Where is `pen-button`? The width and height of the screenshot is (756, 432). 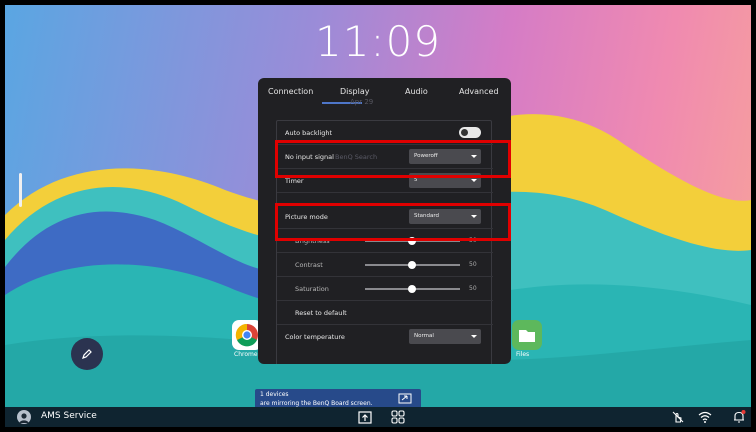 pen-button is located at coordinates (87, 354).